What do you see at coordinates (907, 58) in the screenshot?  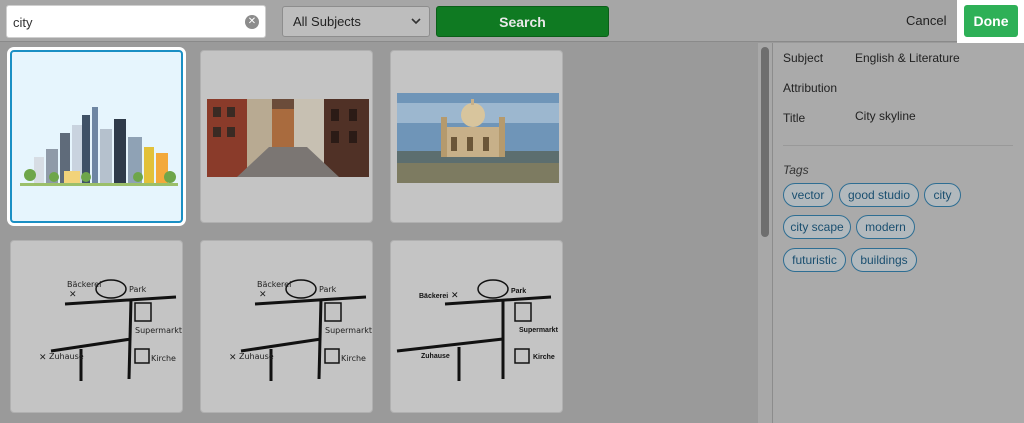 I see `subject-value: English & Literature` at bounding box center [907, 58].